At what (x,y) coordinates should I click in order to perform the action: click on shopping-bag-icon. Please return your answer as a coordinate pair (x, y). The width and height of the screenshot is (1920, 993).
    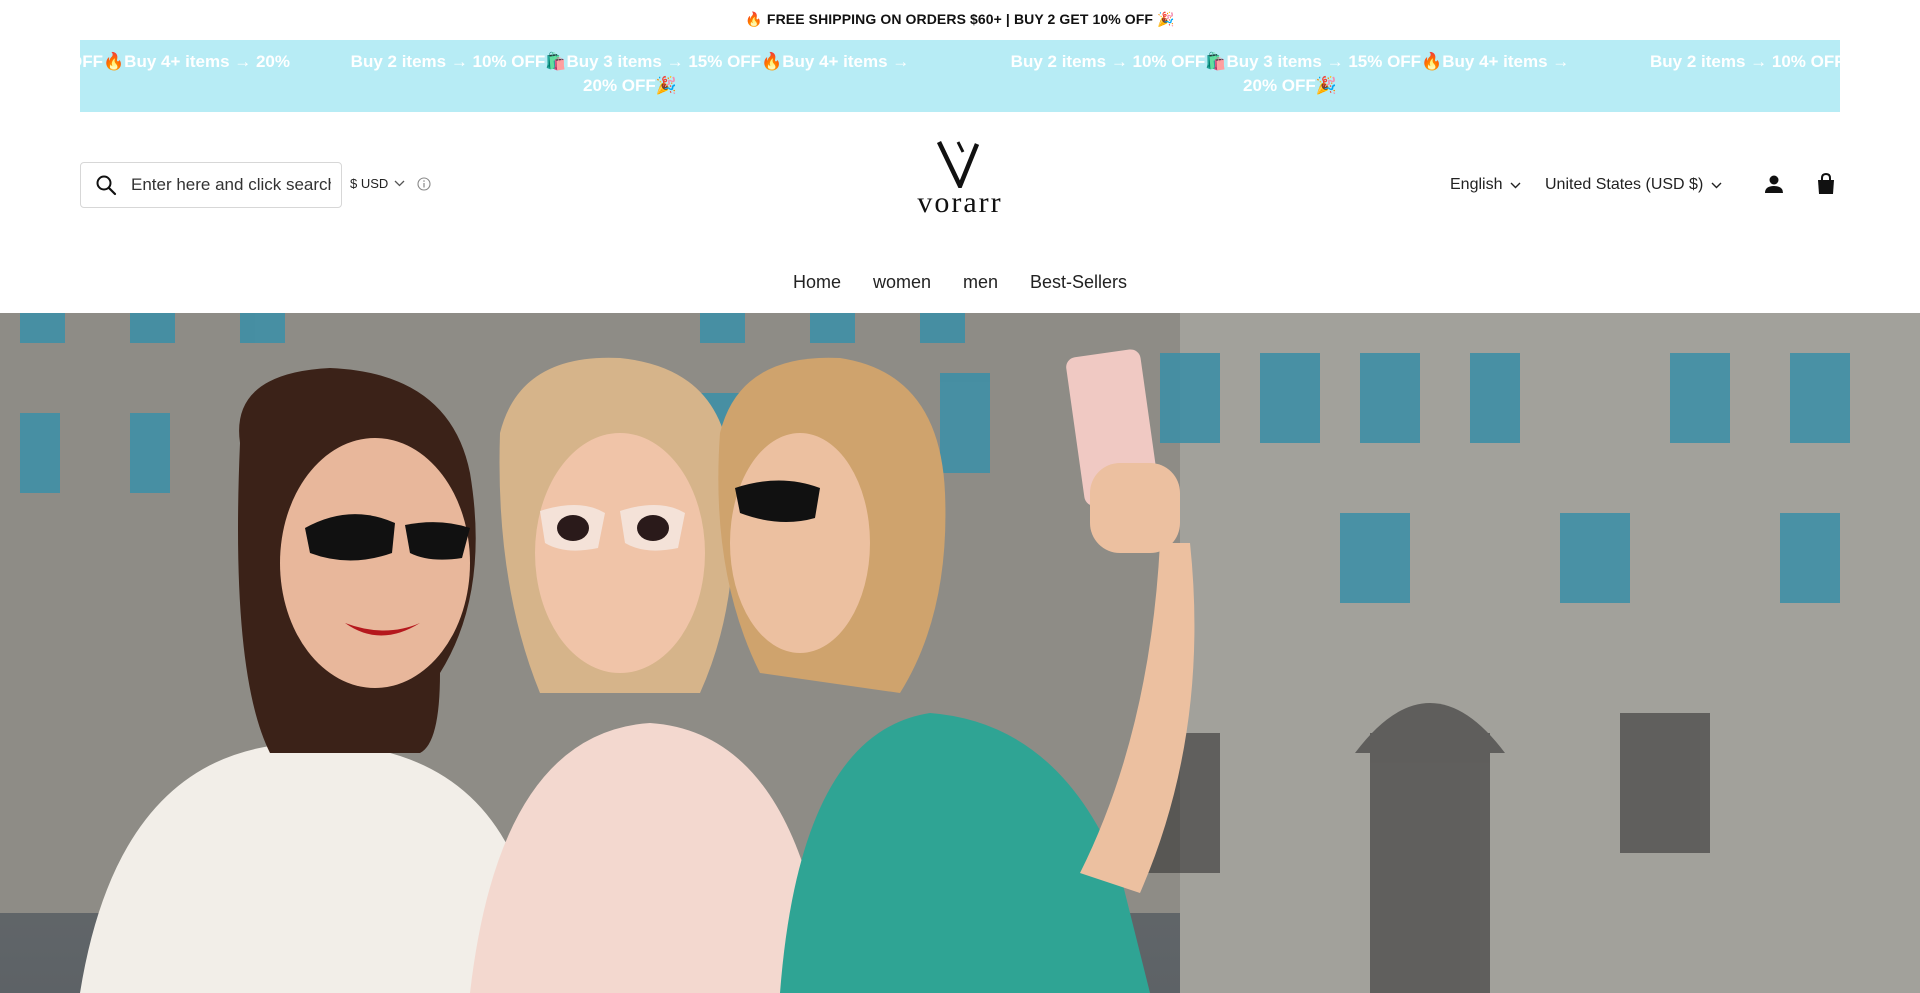
    Looking at the image, I should click on (1826, 184).